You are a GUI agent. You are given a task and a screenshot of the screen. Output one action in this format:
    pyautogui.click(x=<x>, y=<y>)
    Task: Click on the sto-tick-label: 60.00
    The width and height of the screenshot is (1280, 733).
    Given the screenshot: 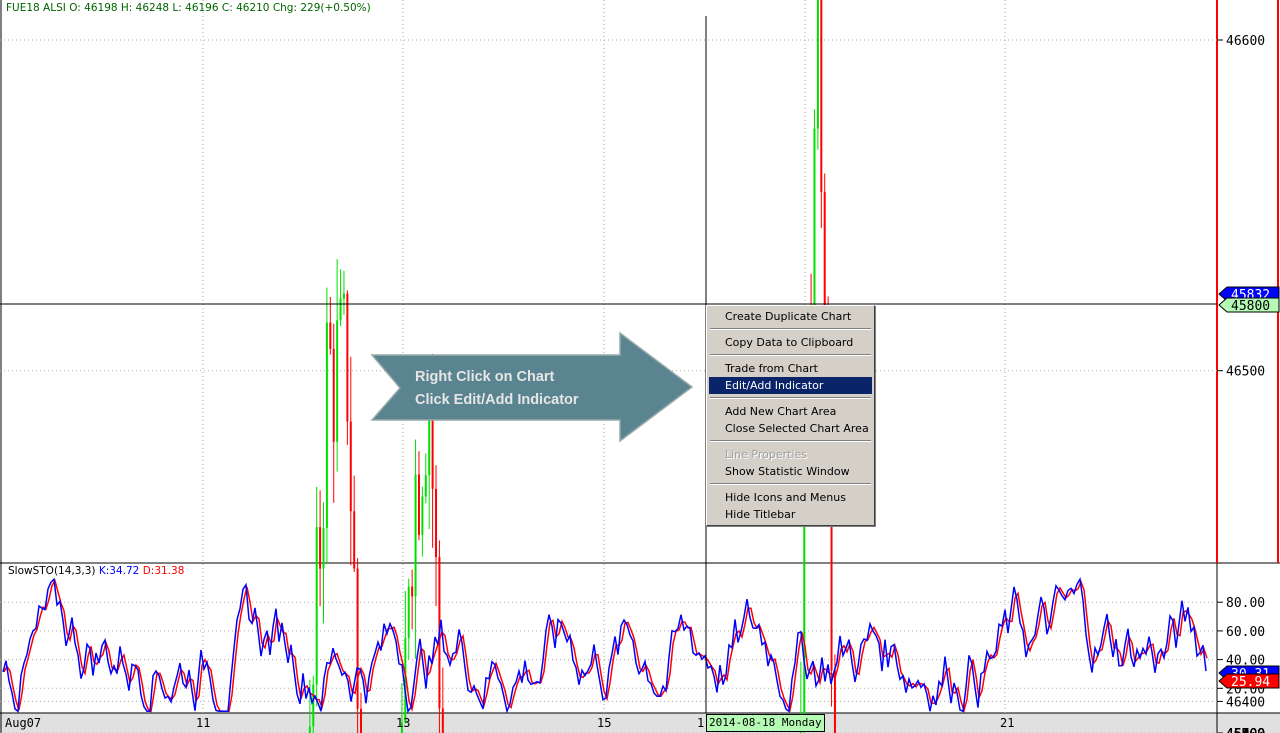 What is the action you would take?
    pyautogui.click(x=1245, y=632)
    